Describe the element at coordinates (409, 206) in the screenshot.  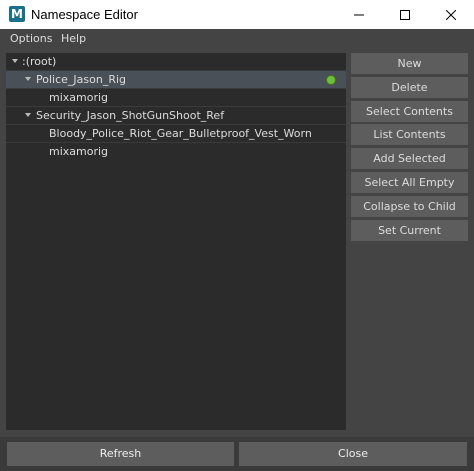
I see `collapse-to-child-button: Collapse to Child` at that location.